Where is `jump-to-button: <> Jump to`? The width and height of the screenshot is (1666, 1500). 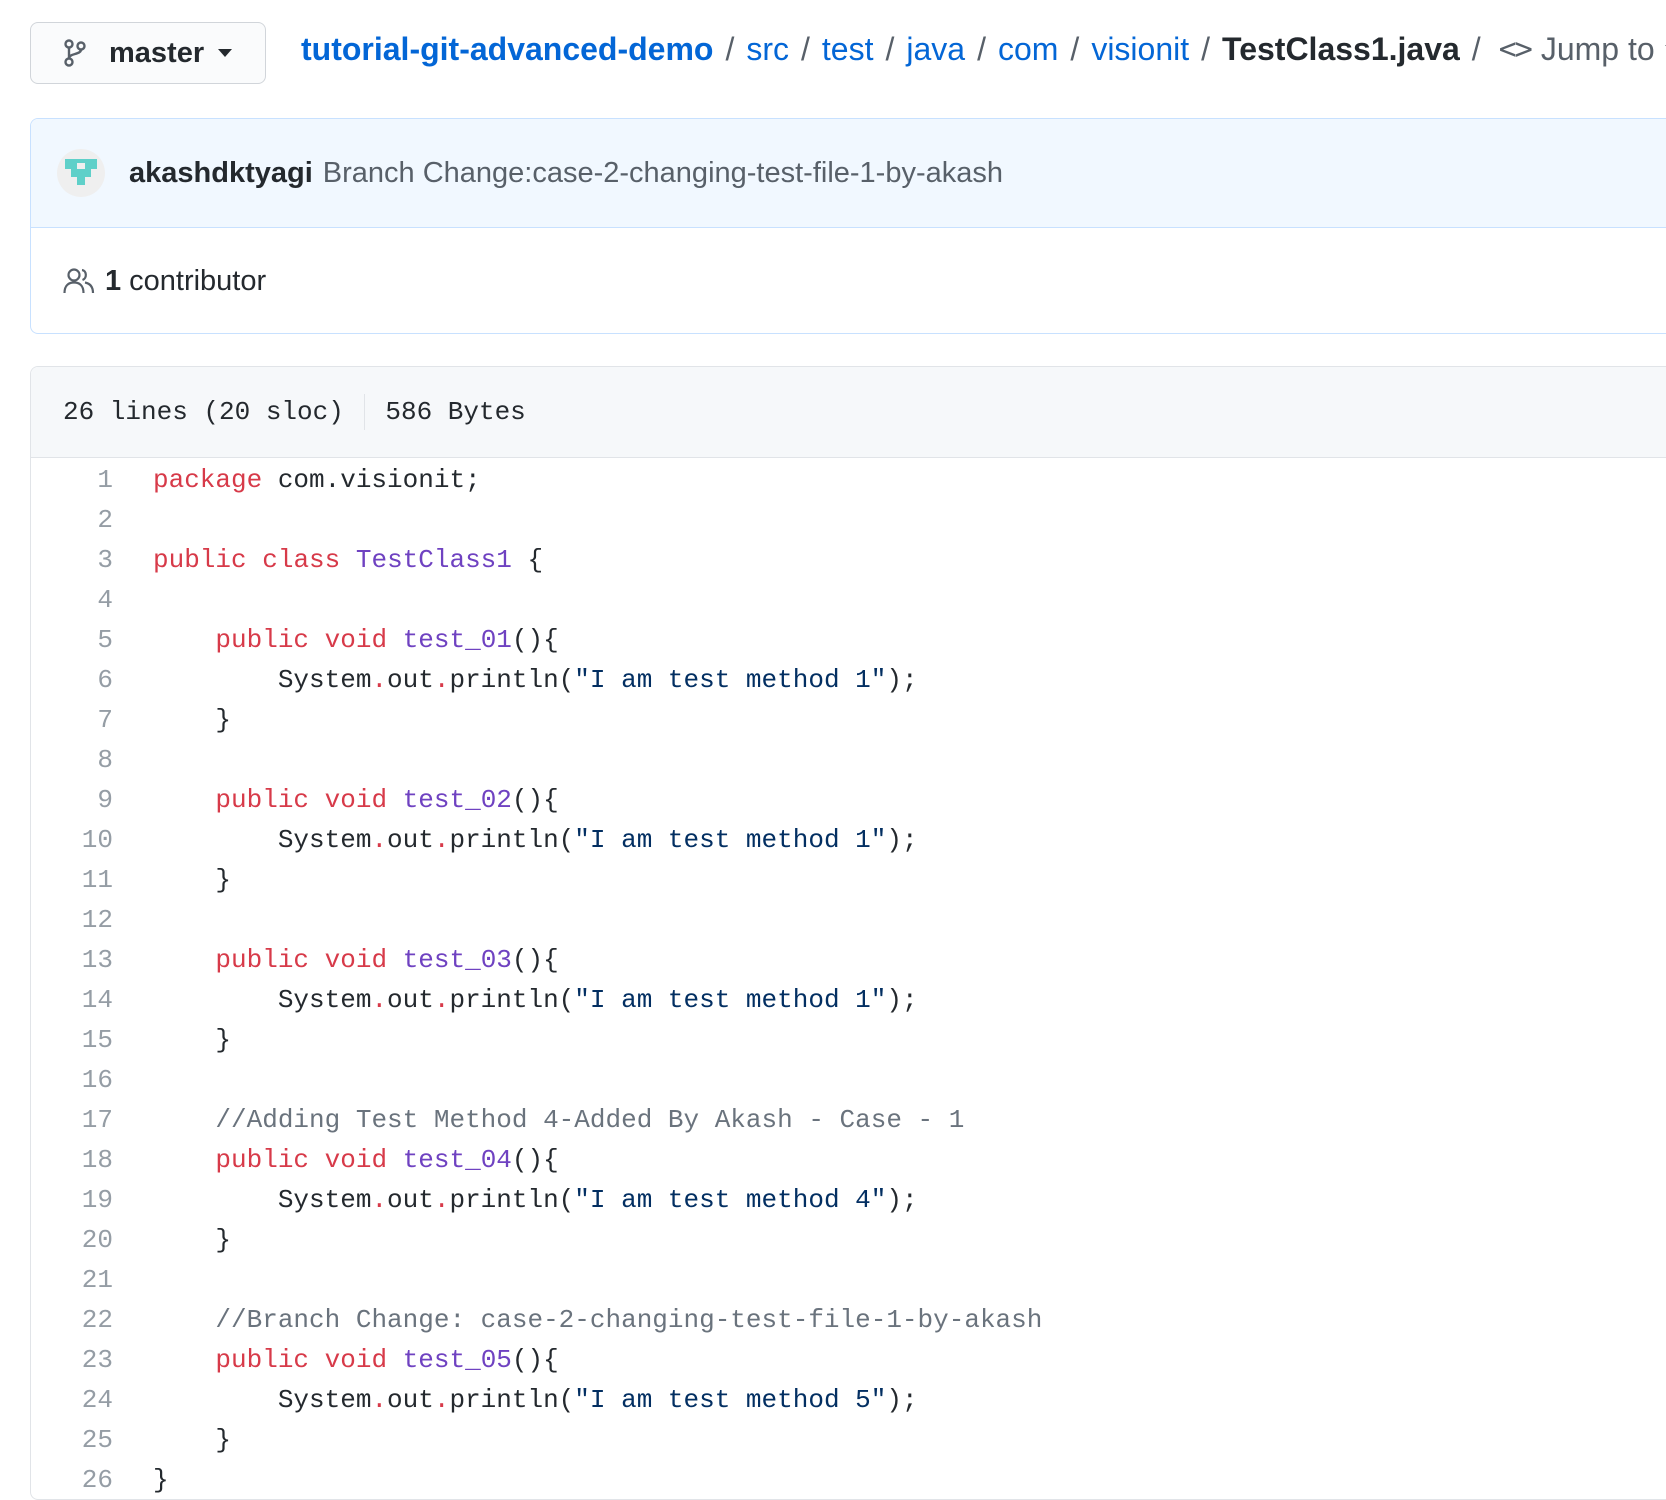 jump-to-button: <> Jump to is located at coordinates (1582, 49).